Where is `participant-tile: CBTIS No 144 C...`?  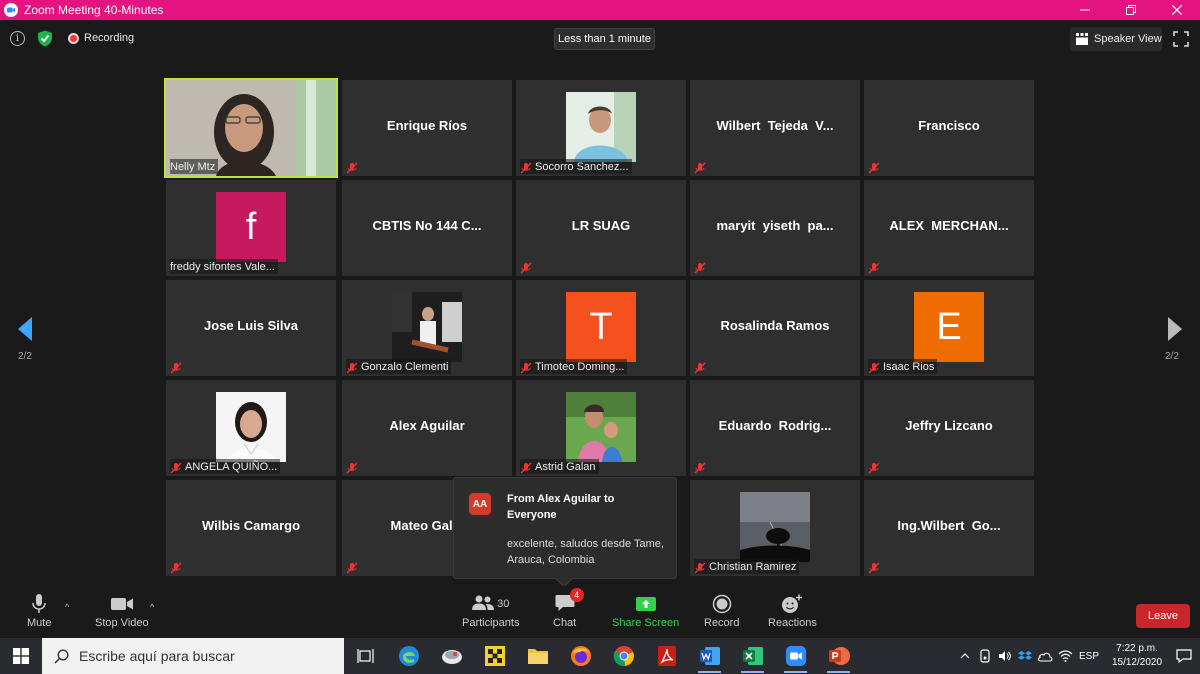
participant-tile: CBTIS No 144 C... is located at coordinates (427, 228).